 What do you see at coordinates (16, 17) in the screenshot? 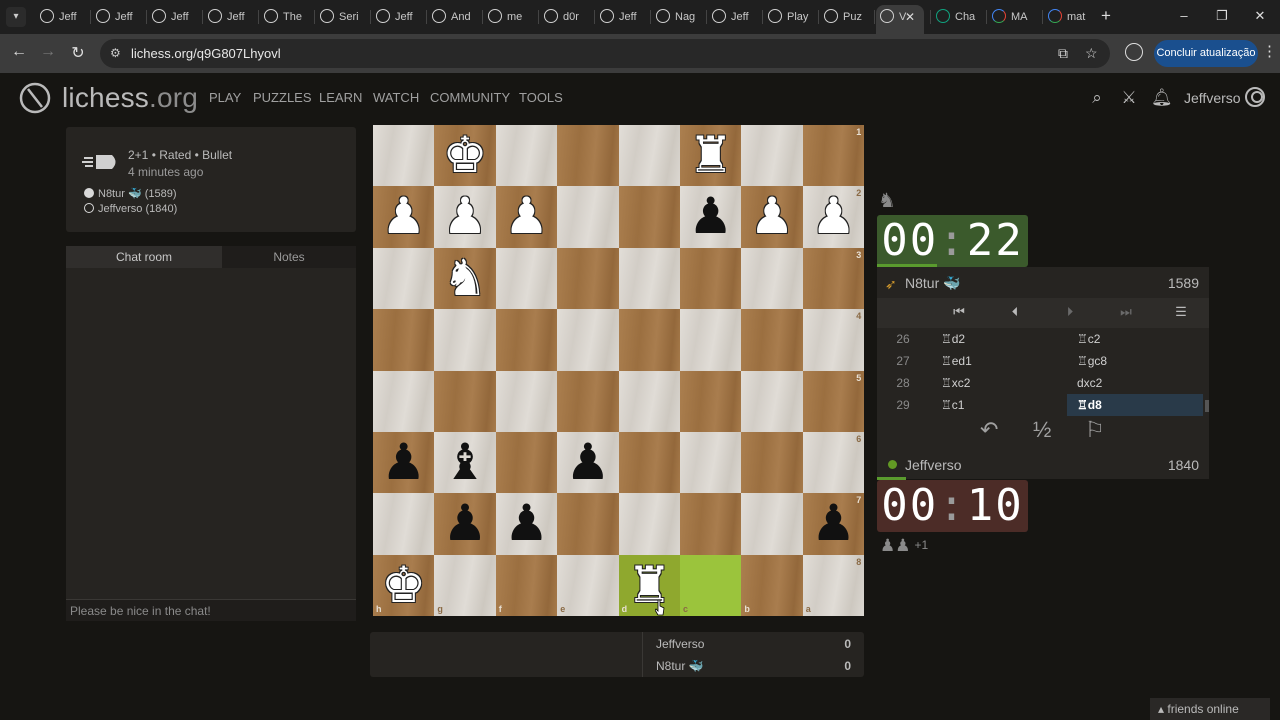
I see `tab-search-chevron-icon: ▾` at bounding box center [16, 17].